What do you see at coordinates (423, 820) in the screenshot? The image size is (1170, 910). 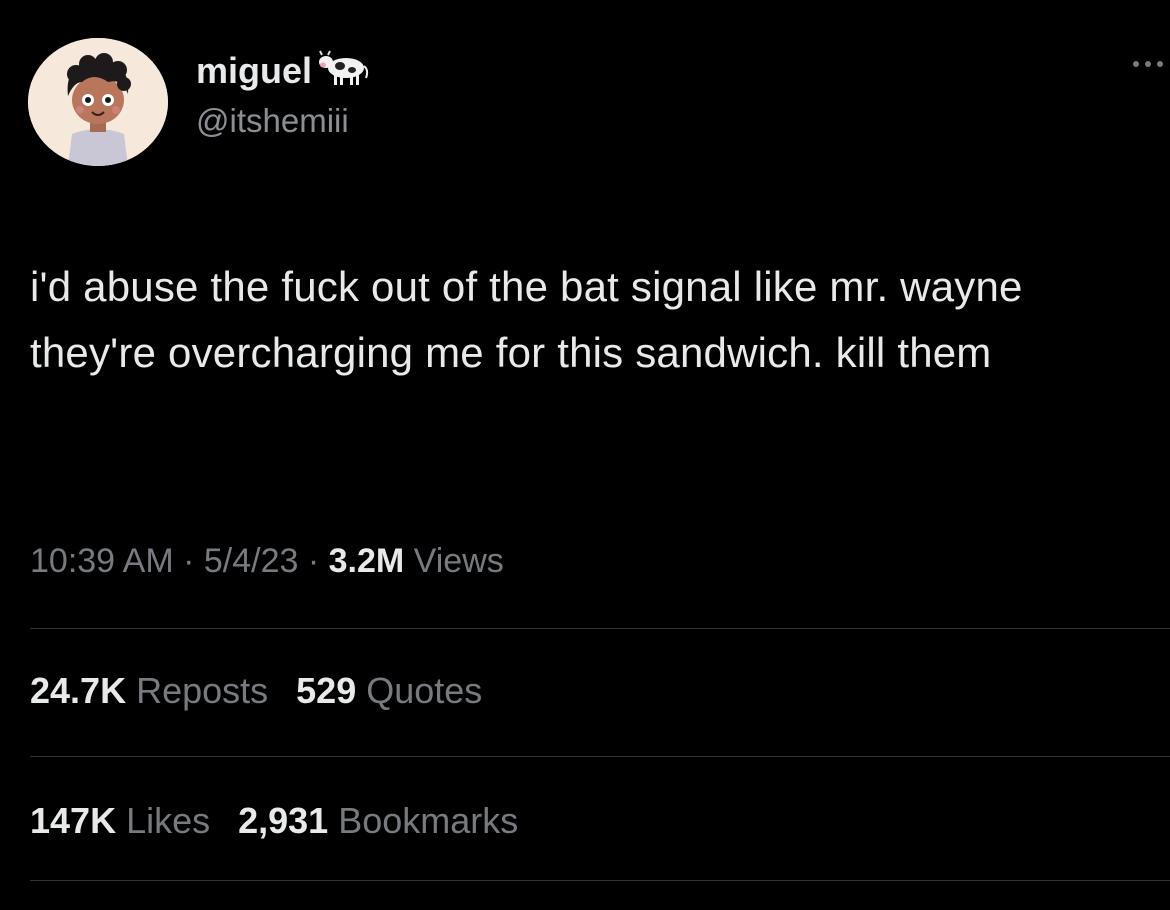 I see `bookmarks-label: Bookmarks` at bounding box center [423, 820].